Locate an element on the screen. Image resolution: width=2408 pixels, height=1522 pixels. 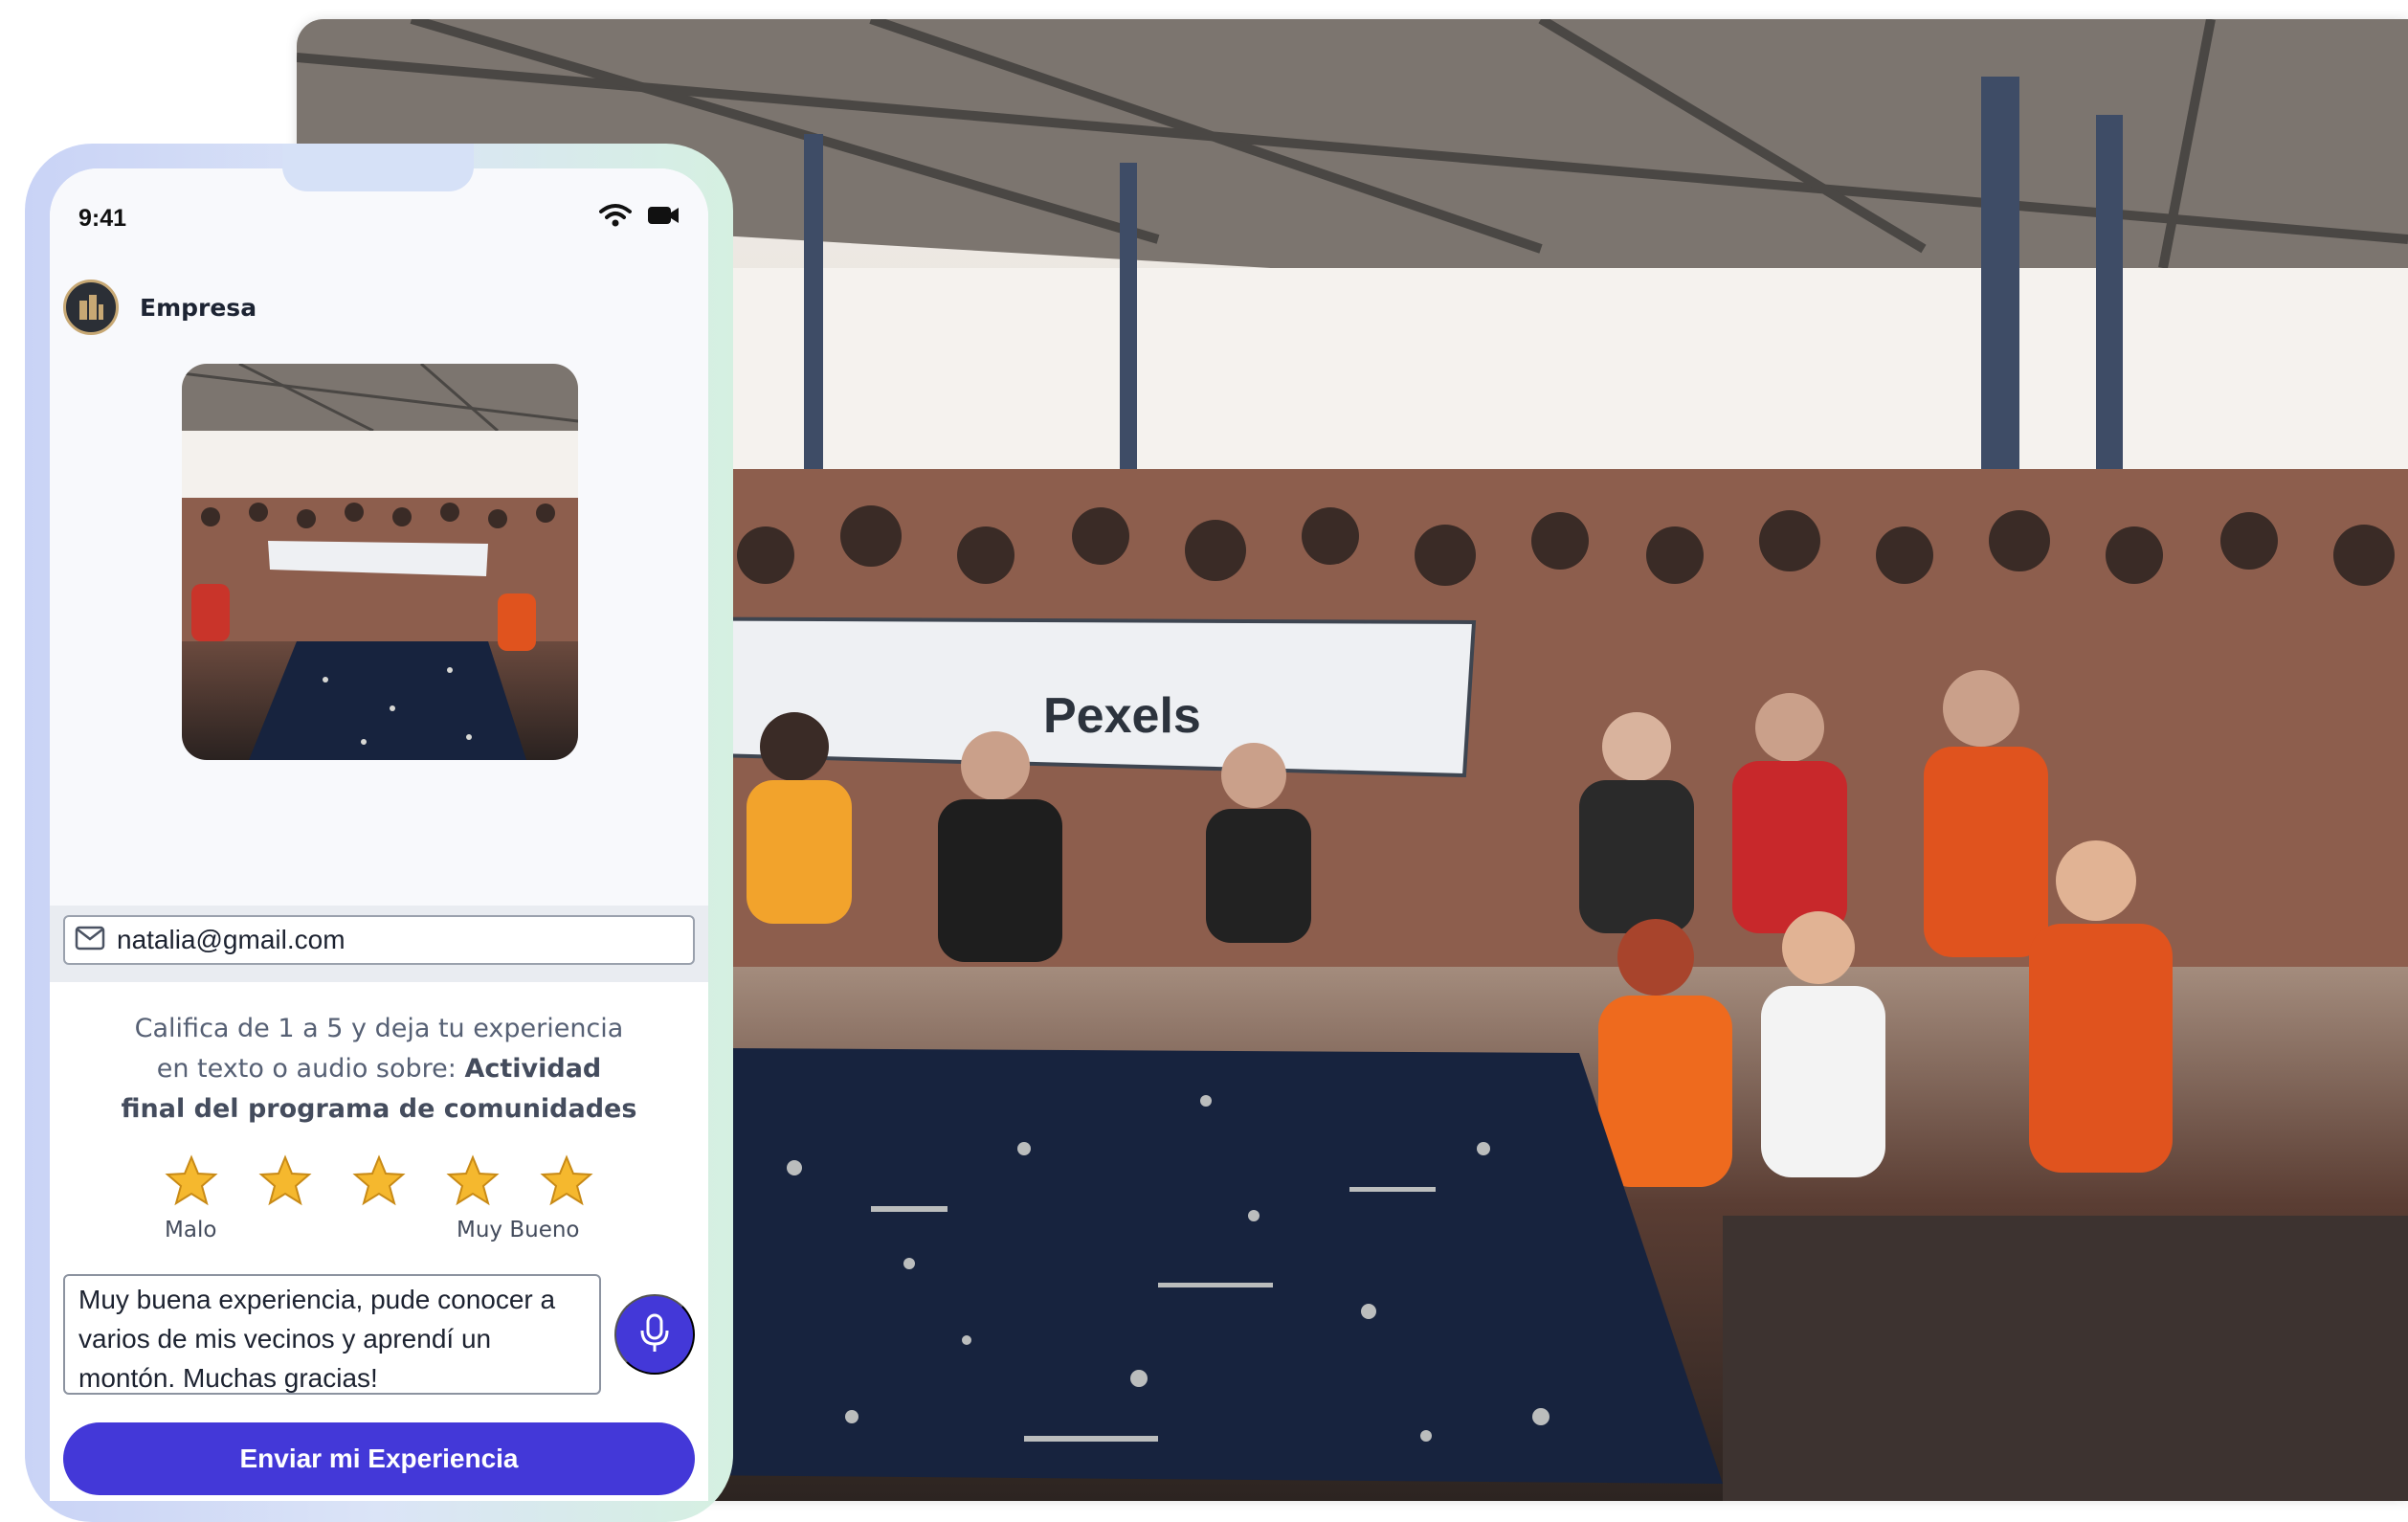
banner-text: Pexels is located at coordinates (1122, 716).